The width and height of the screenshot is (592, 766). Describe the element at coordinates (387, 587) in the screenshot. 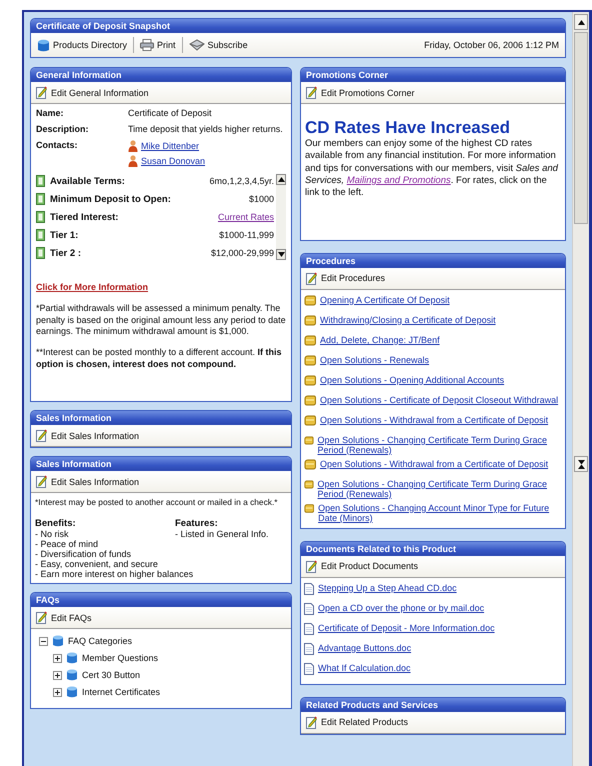

I see `document-link: Stepping Up a Step Ahead CD.doc` at that location.